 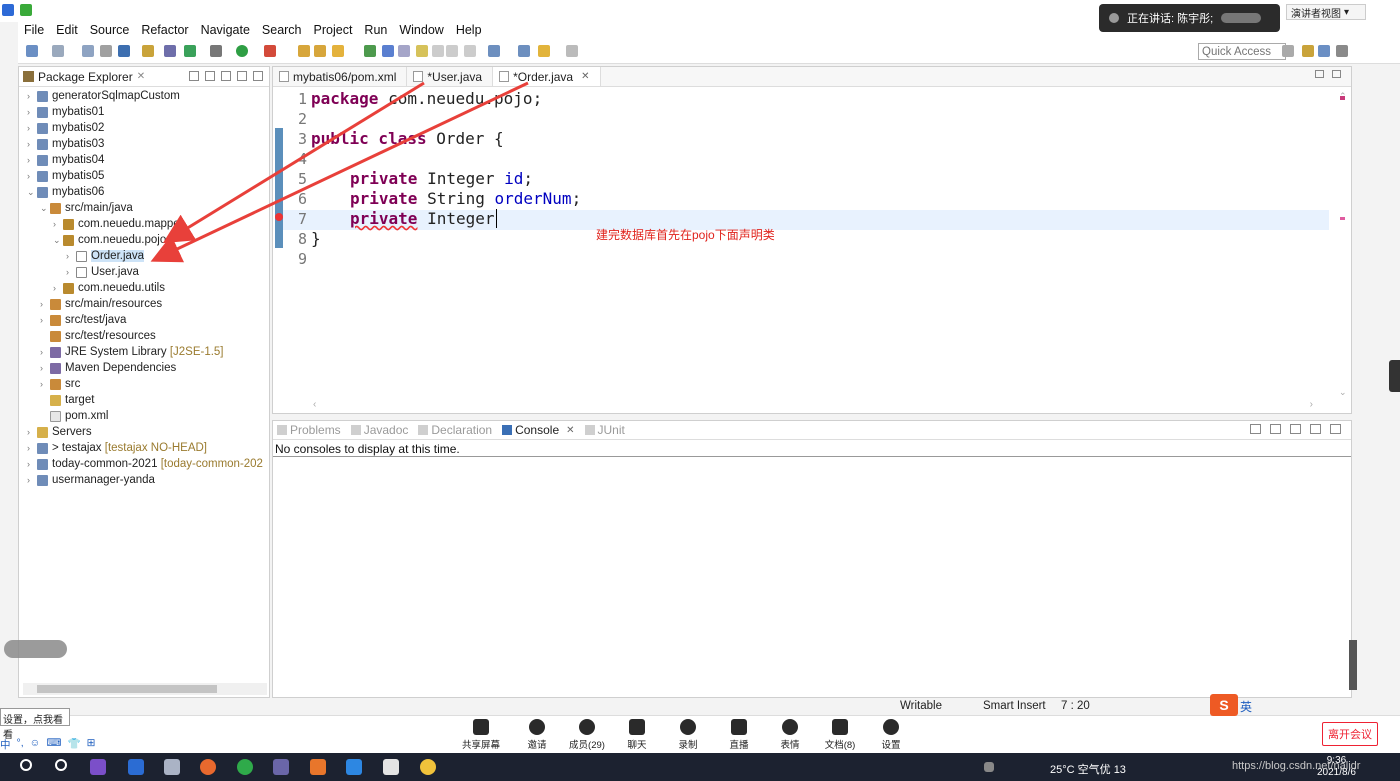 I want to click on tab-console: Console ✕, so click(x=539, y=430).